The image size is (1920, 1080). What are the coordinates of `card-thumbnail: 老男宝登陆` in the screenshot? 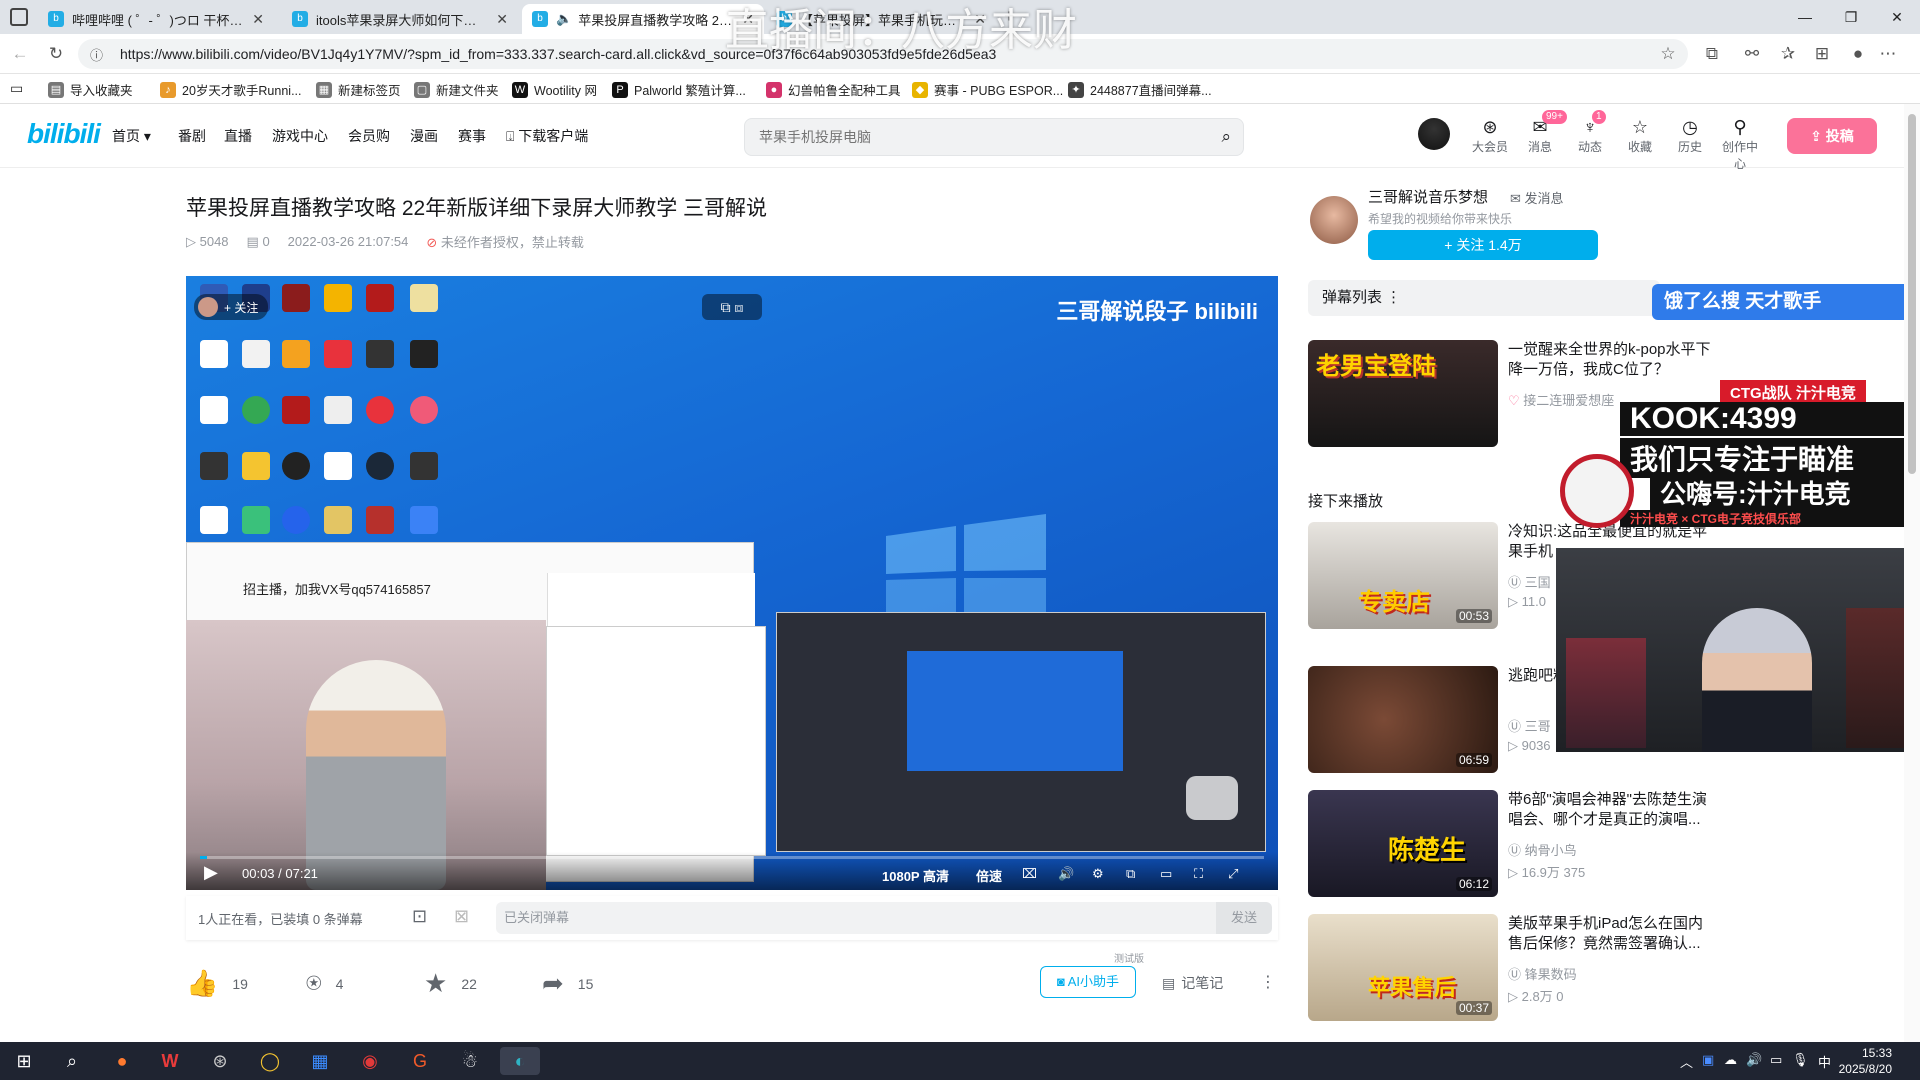 It's located at (1403, 393).